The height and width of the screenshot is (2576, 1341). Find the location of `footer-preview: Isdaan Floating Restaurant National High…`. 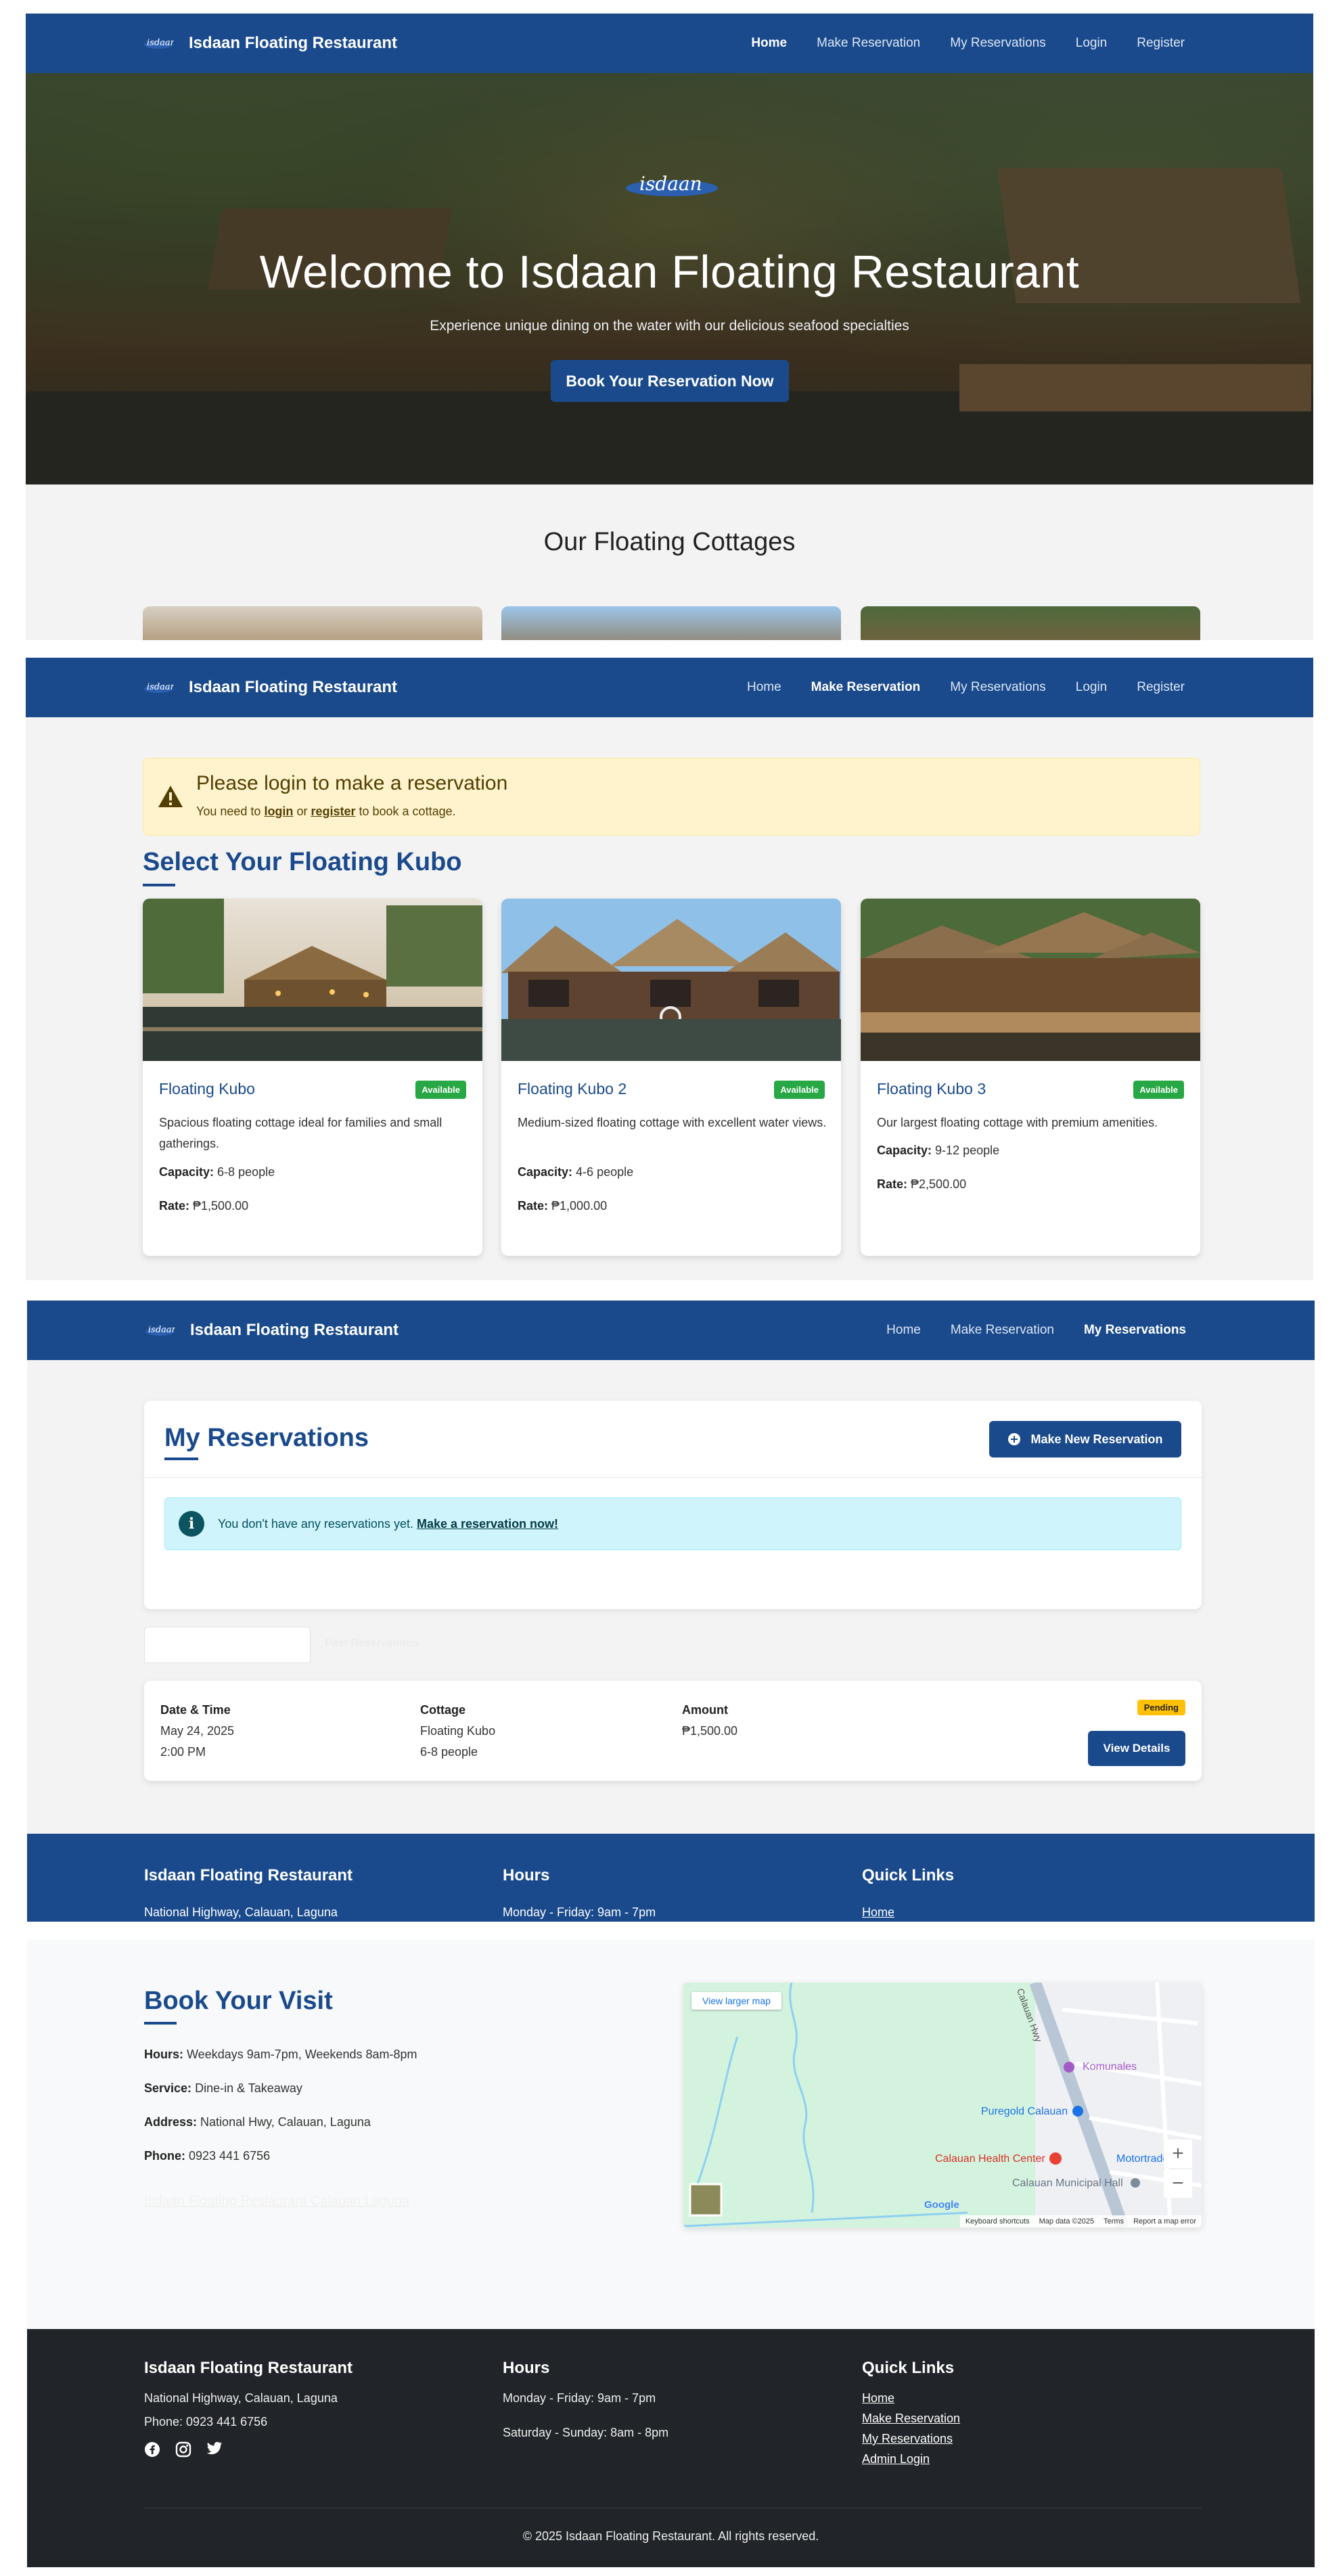

footer-preview: Isdaan Floating Restaurant National High… is located at coordinates (671, 1878).